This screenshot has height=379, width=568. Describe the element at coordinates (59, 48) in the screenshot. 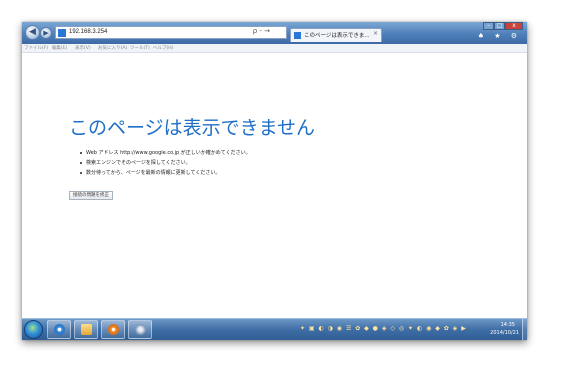

I see `menu-edit: 編集(E)` at that location.